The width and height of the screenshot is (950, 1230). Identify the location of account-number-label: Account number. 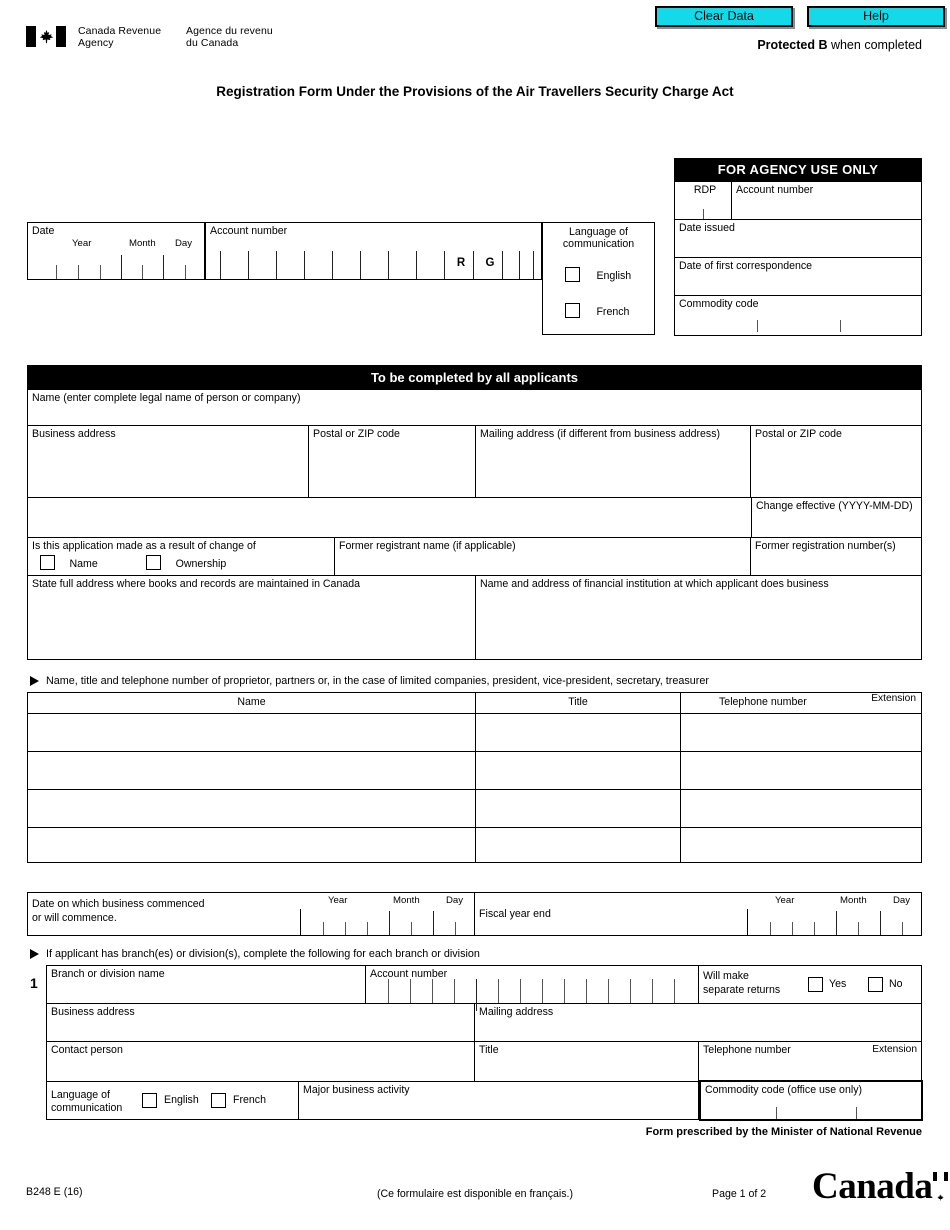
(249, 231).